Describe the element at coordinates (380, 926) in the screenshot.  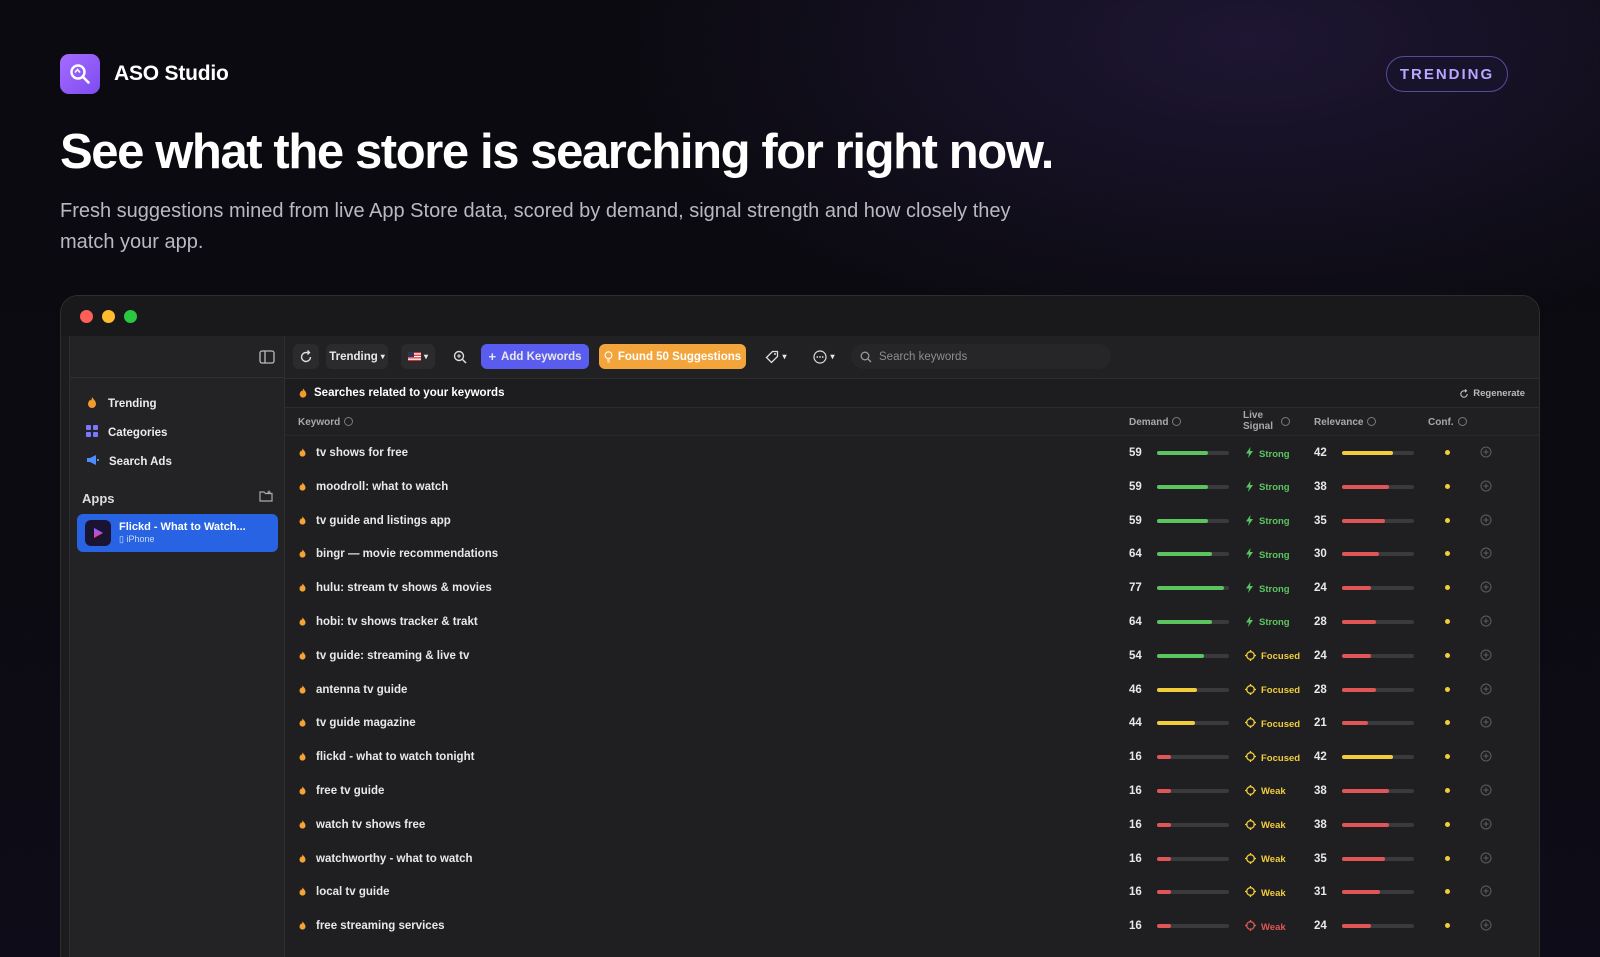
I see `keyword-text: free streaming services` at that location.